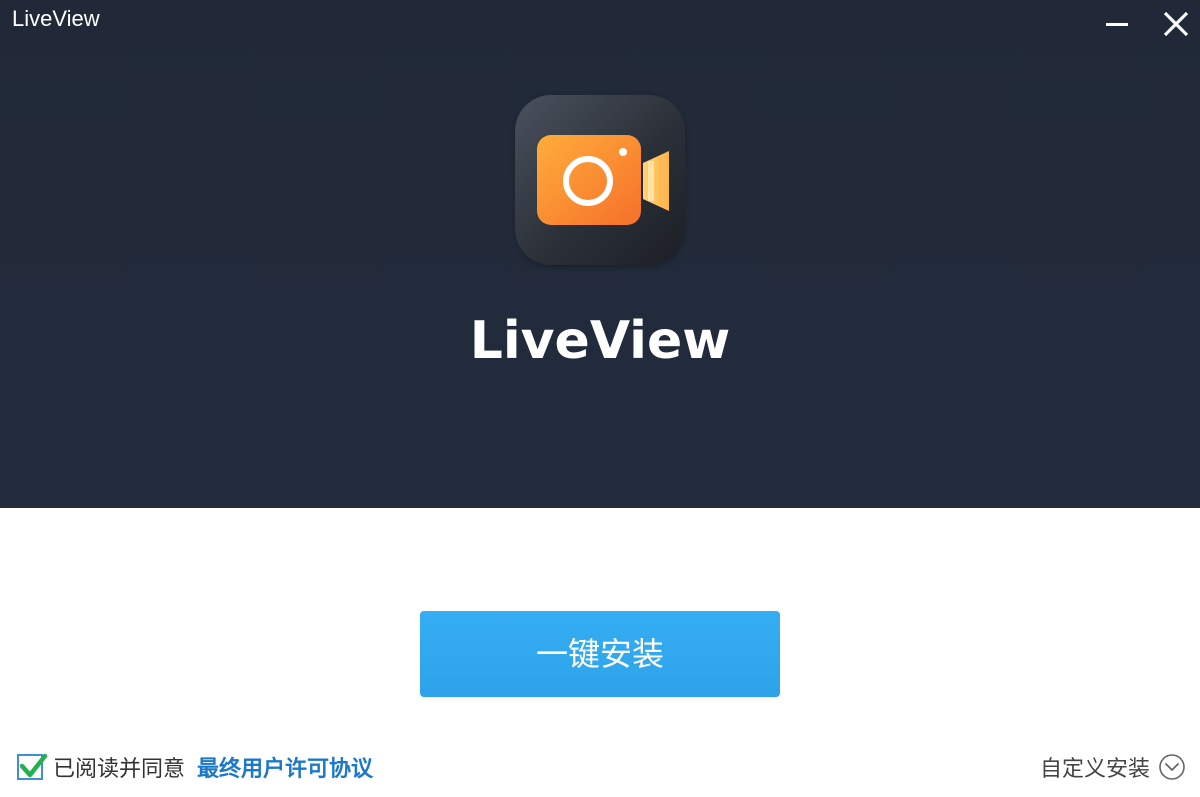  Describe the element at coordinates (600, 341) in the screenshot. I see `app-name: LiveView` at that location.